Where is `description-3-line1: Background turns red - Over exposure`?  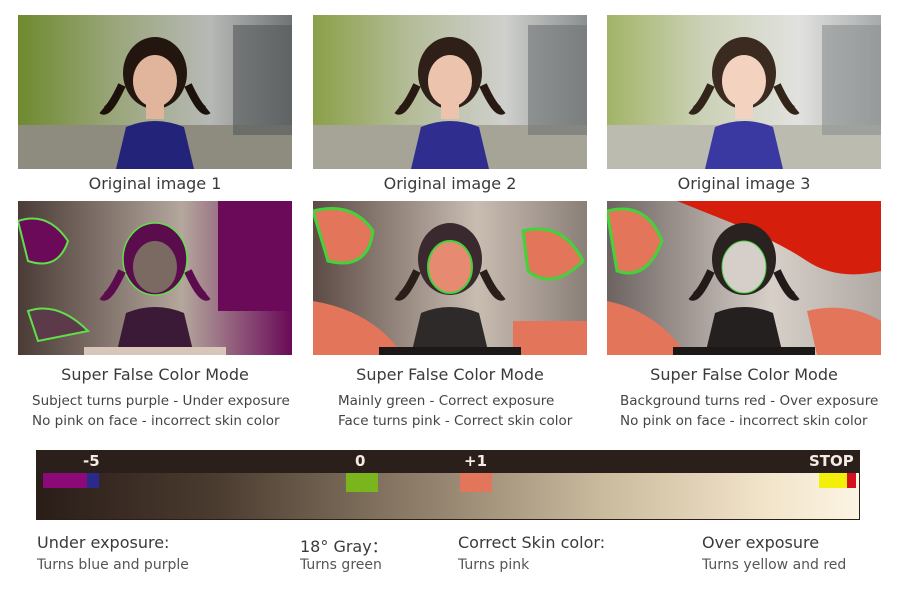 description-3-line1: Background turns red - Over exposure is located at coordinates (749, 401).